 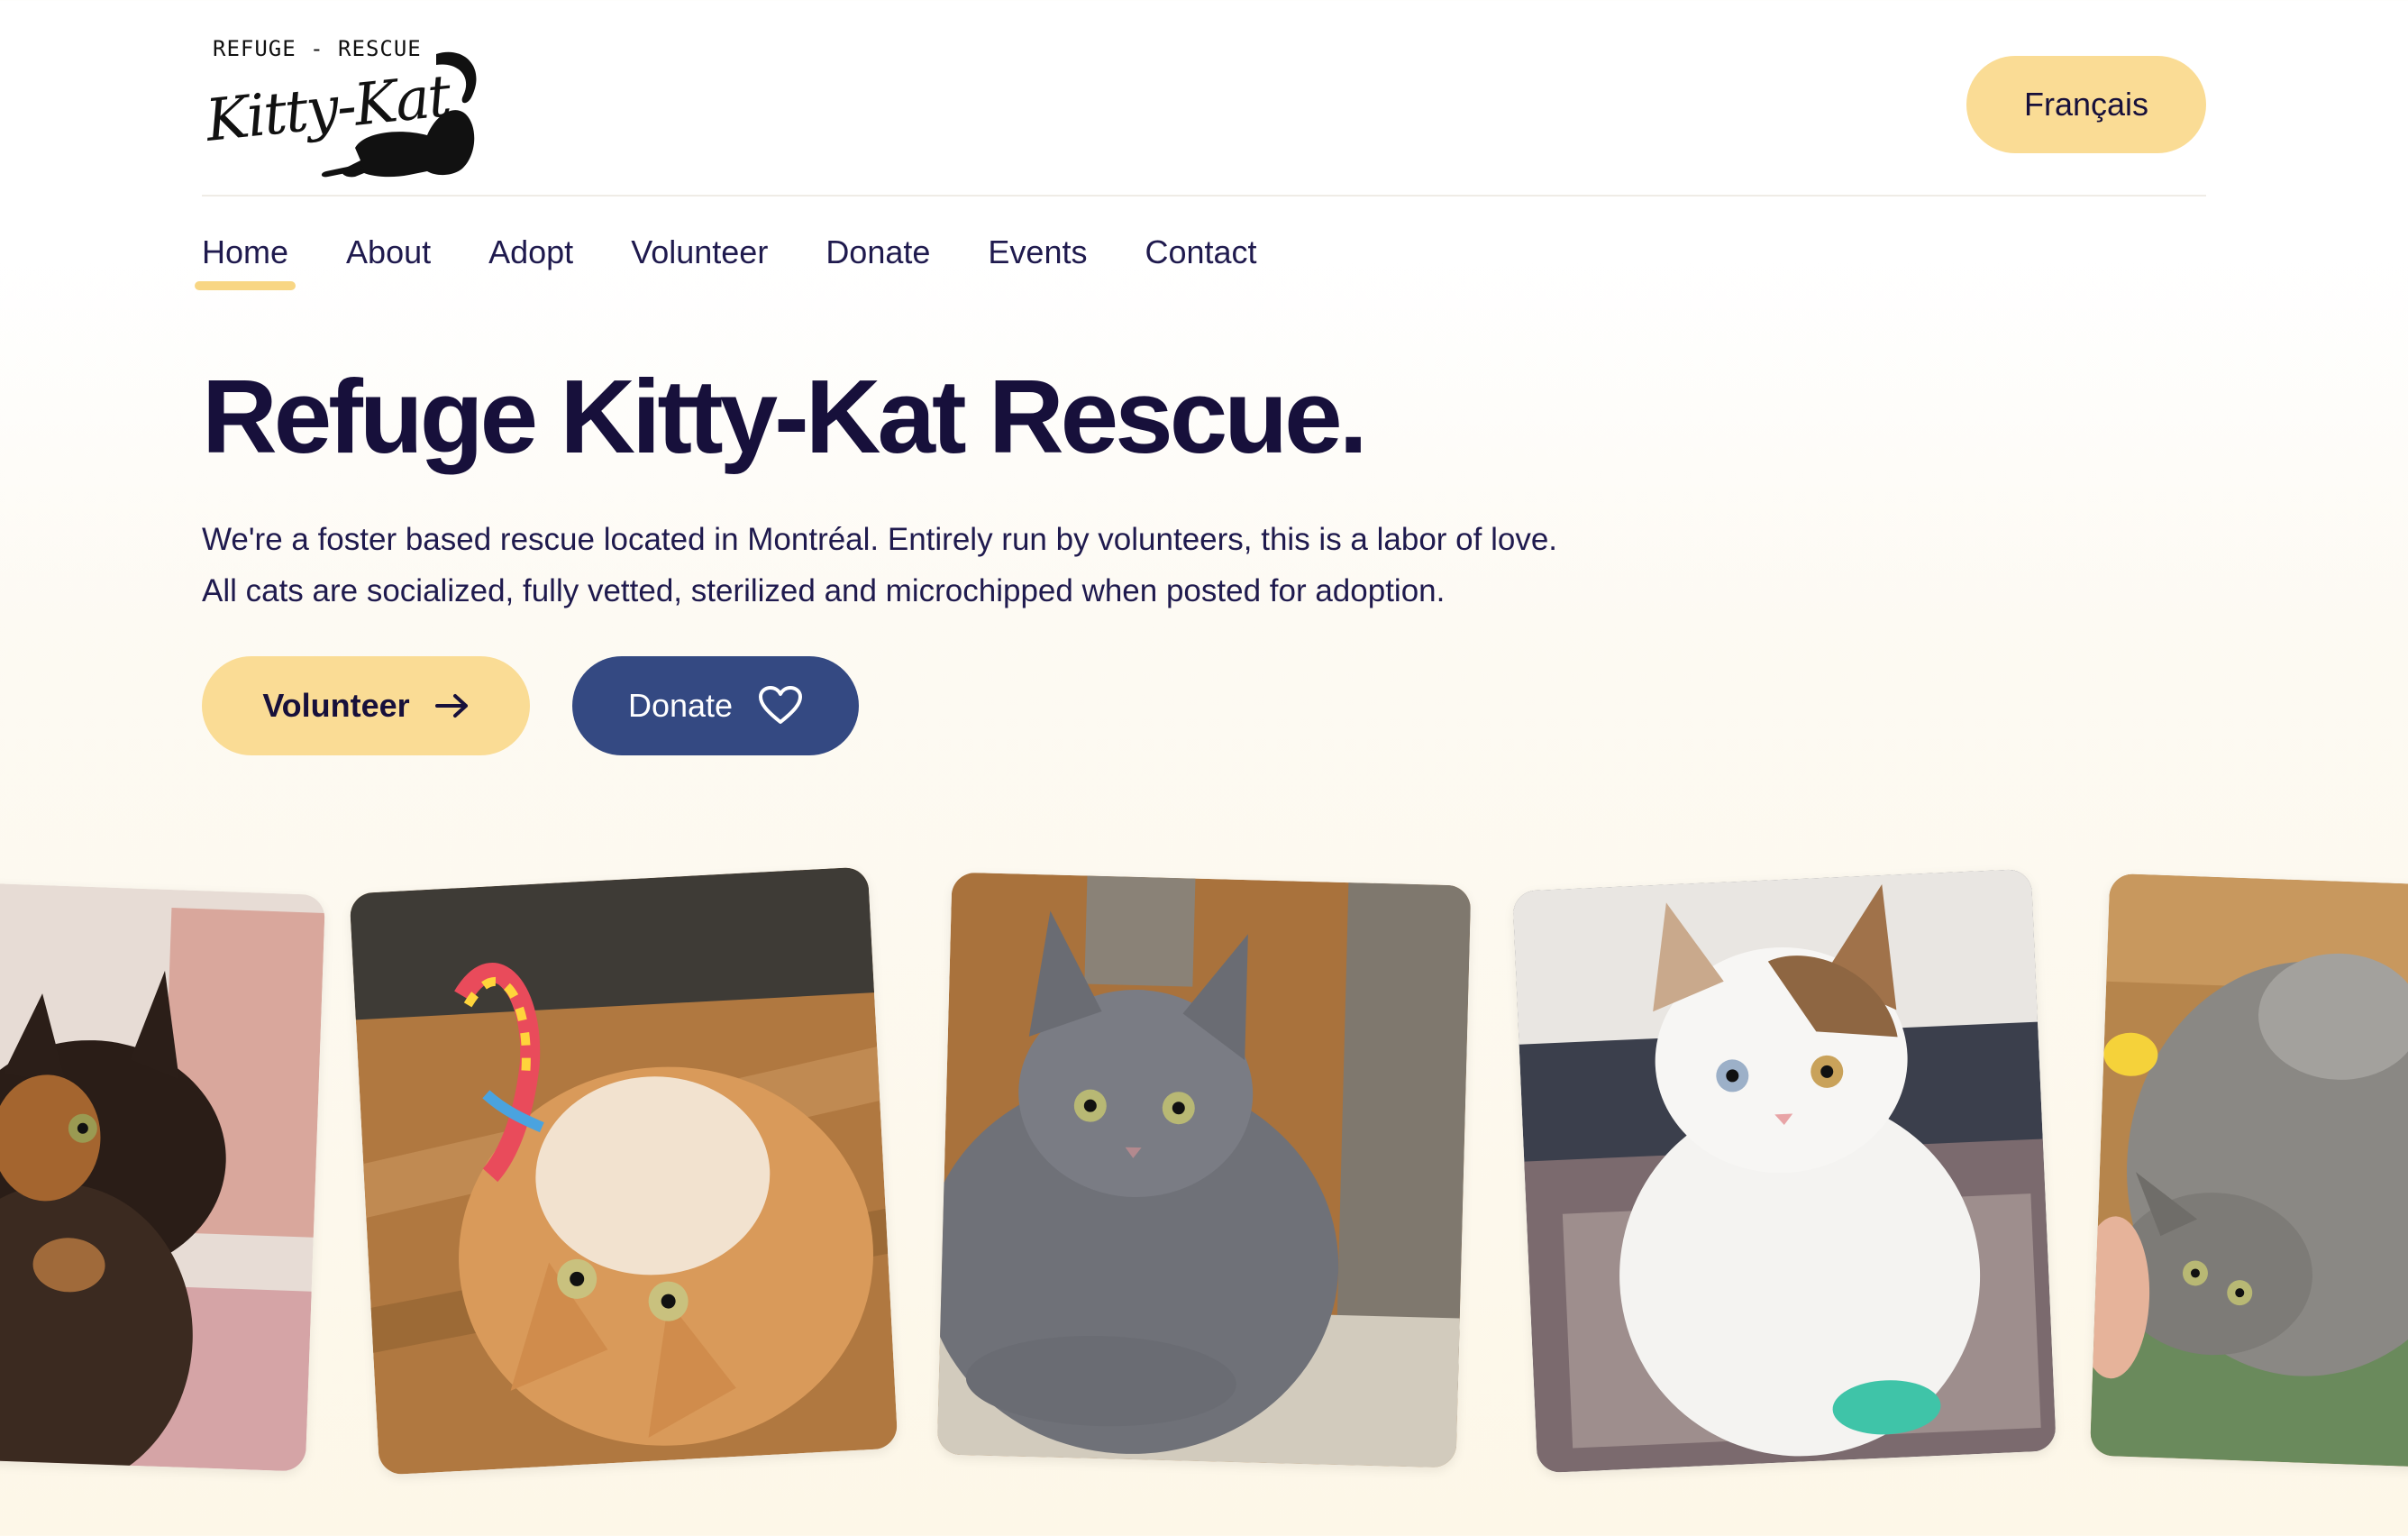 I want to click on language-toggle-button: Français, so click(x=2086, y=104).